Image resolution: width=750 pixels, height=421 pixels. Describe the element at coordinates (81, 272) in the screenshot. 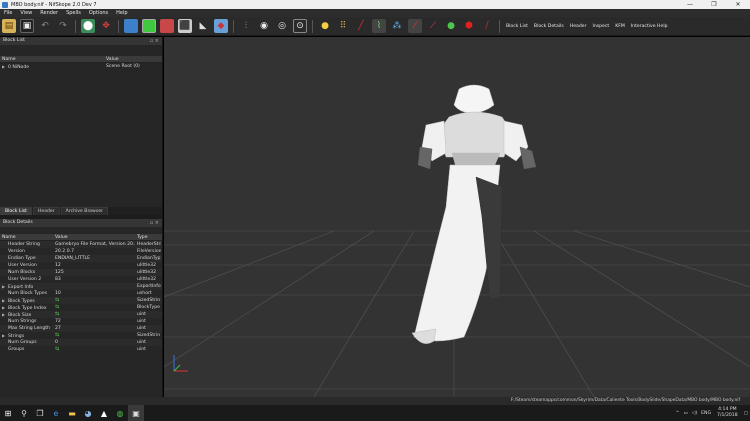

I see `table-row: Num Blocks 125 ulittle32` at that location.